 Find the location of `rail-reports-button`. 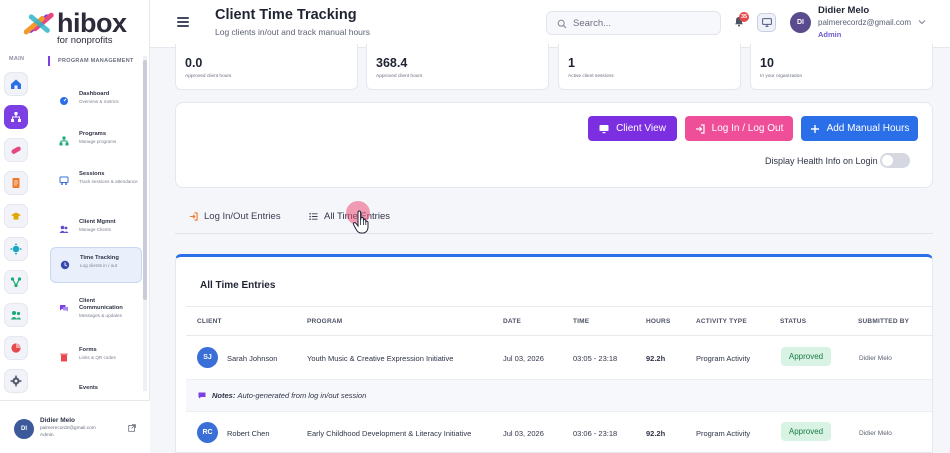

rail-reports-button is located at coordinates (16, 348).